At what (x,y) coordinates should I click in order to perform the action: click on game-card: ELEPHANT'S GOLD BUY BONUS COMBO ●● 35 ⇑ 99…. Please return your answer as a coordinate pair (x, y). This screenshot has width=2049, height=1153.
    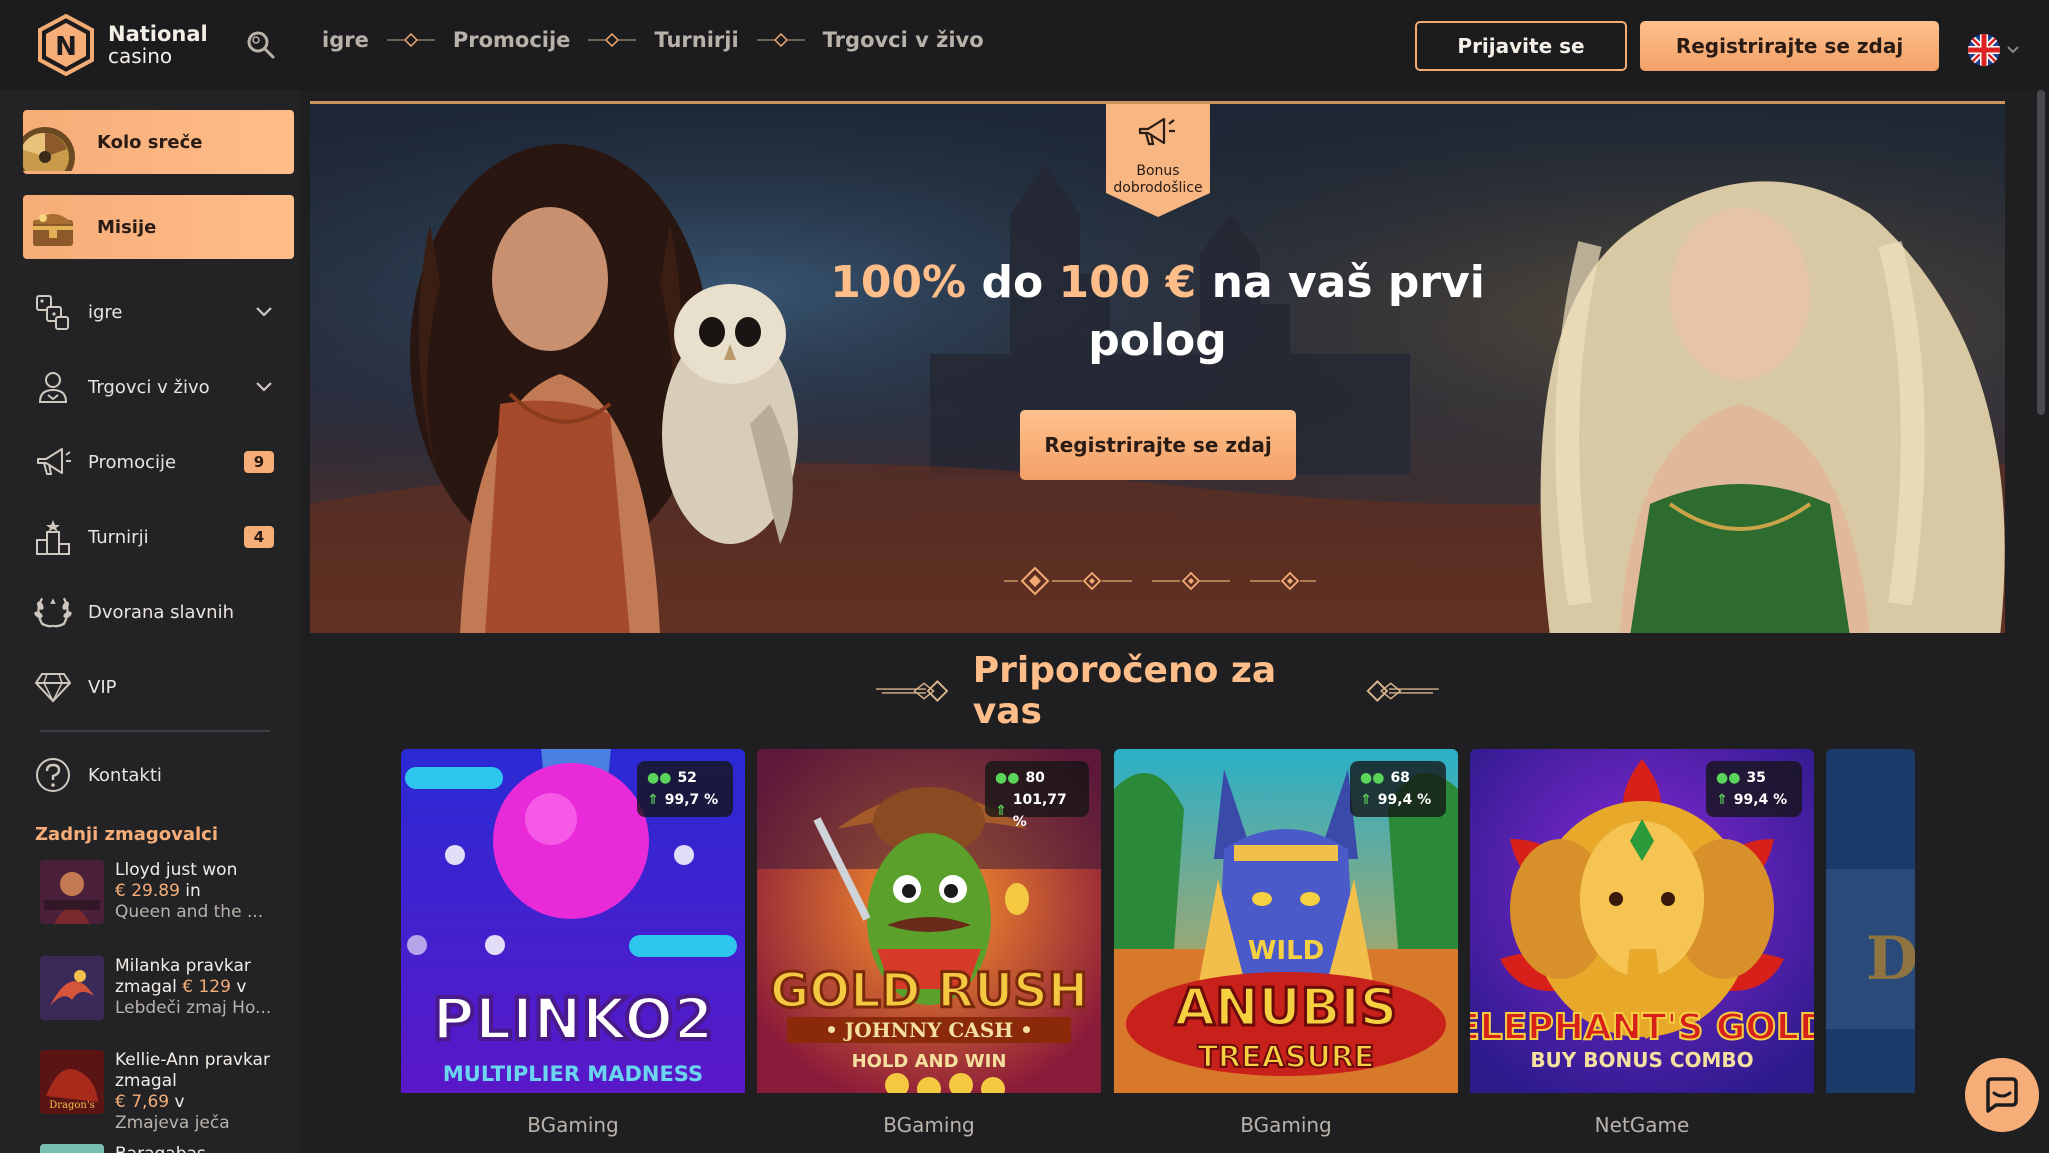
    Looking at the image, I should click on (1642, 951).